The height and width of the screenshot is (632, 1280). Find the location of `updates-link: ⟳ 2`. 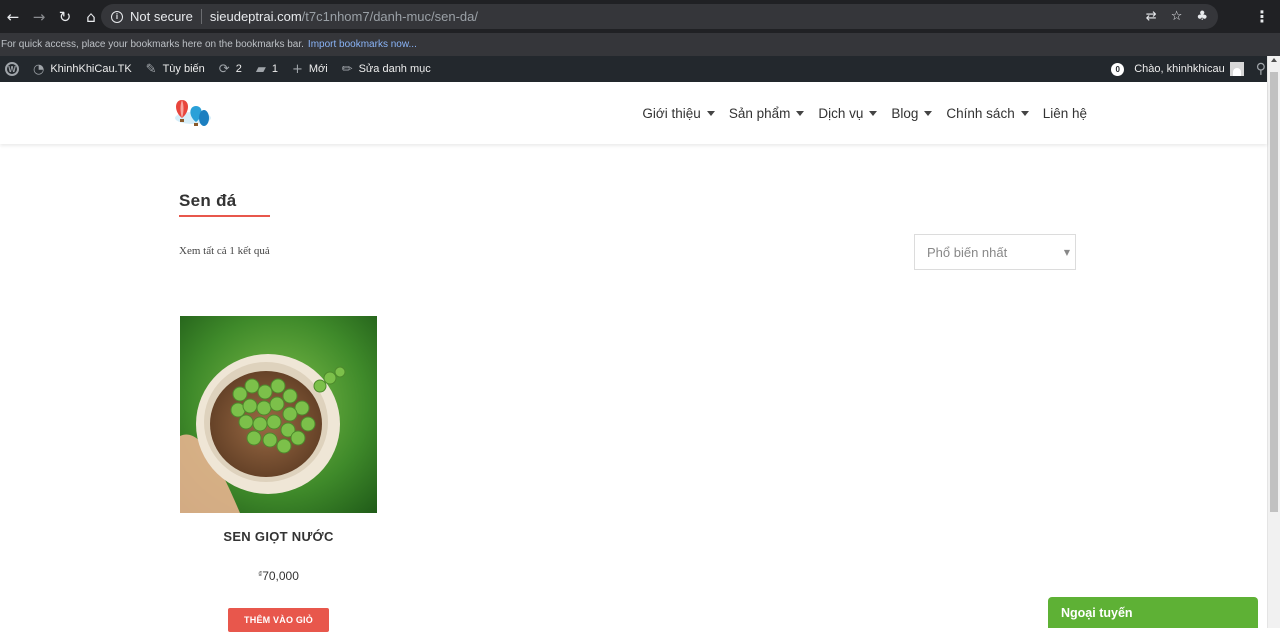

updates-link: ⟳ 2 is located at coordinates (230, 69).